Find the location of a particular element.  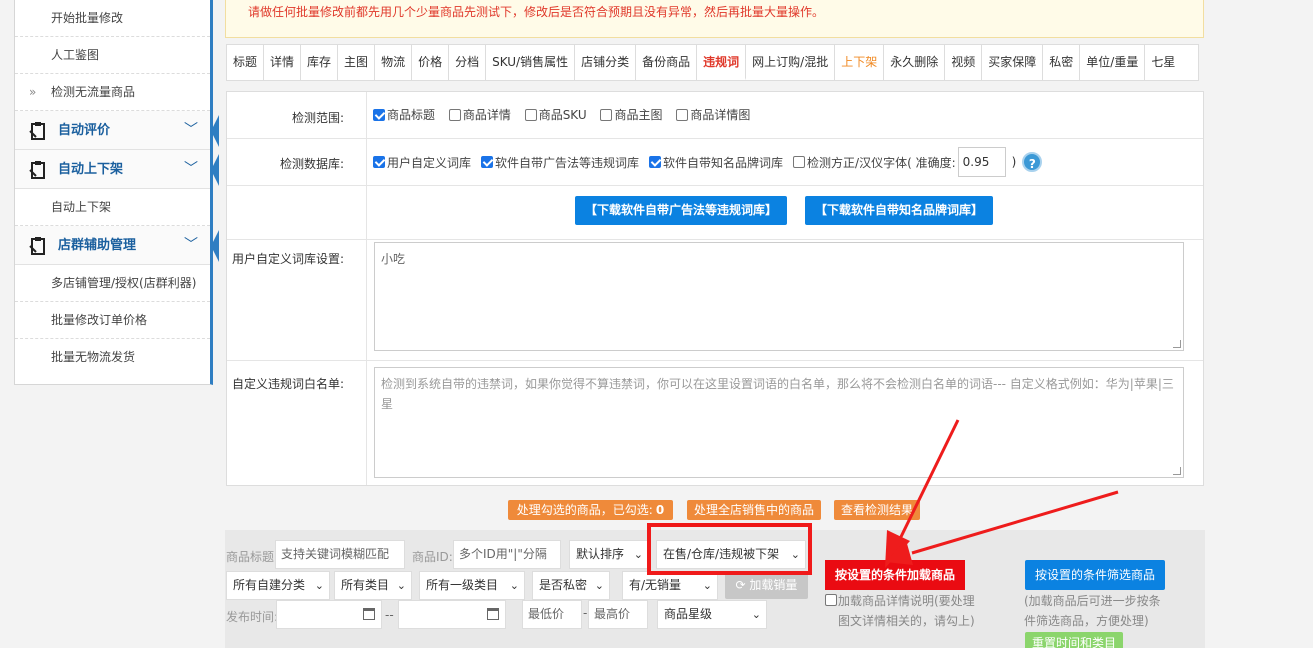

scope-detail-image-checkbox: 商品详情图 is located at coordinates (713, 114).